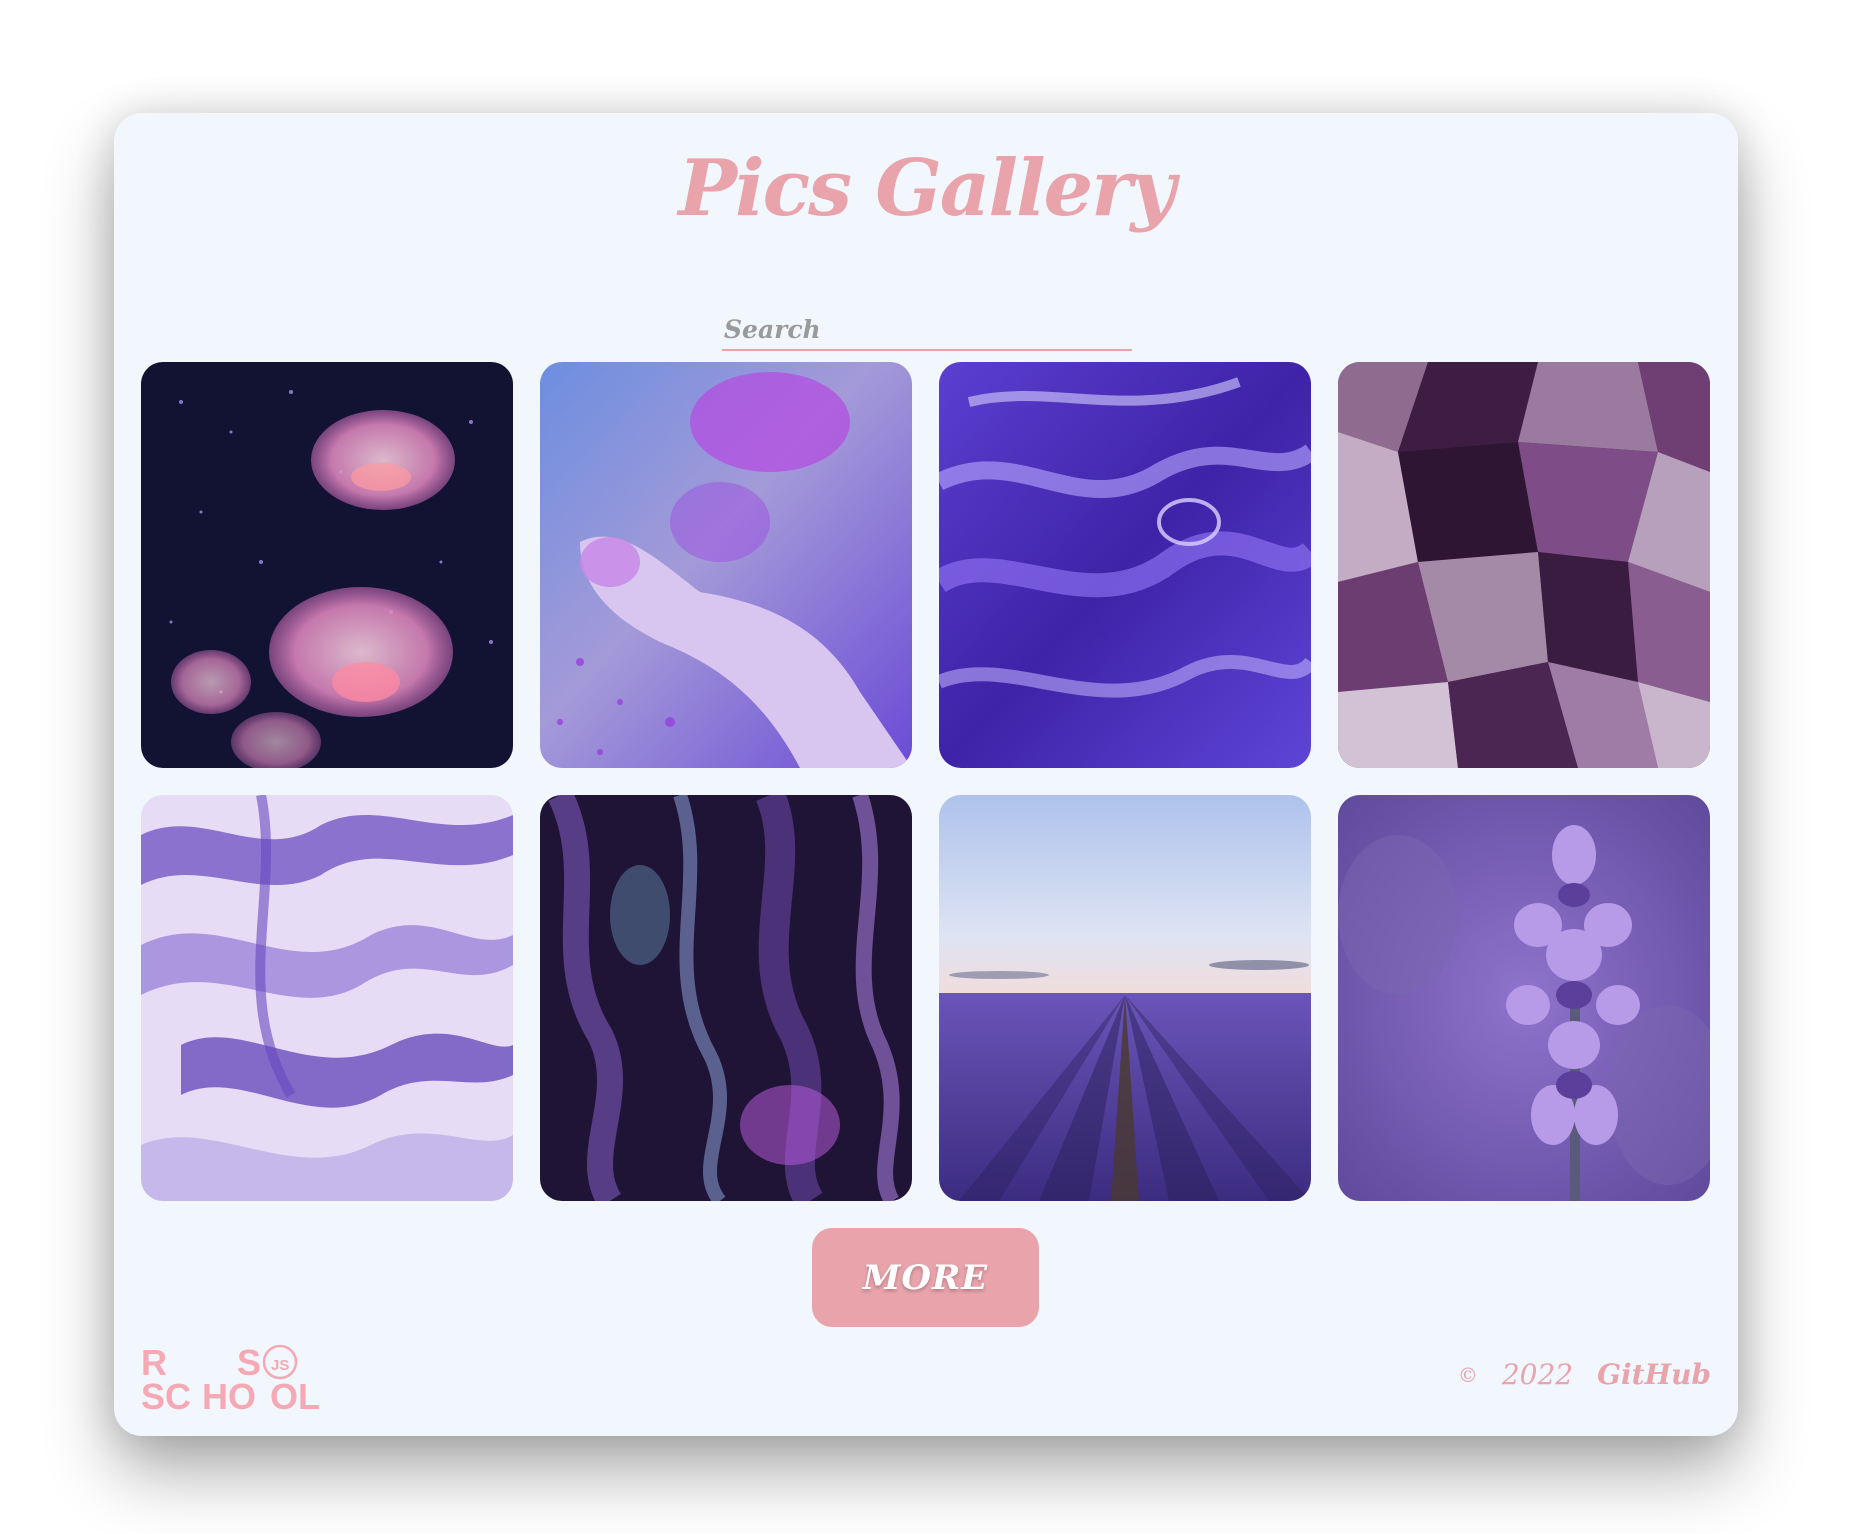 The width and height of the screenshot is (1852, 1534). I want to click on gallery-image-powder-hand, so click(726, 565).